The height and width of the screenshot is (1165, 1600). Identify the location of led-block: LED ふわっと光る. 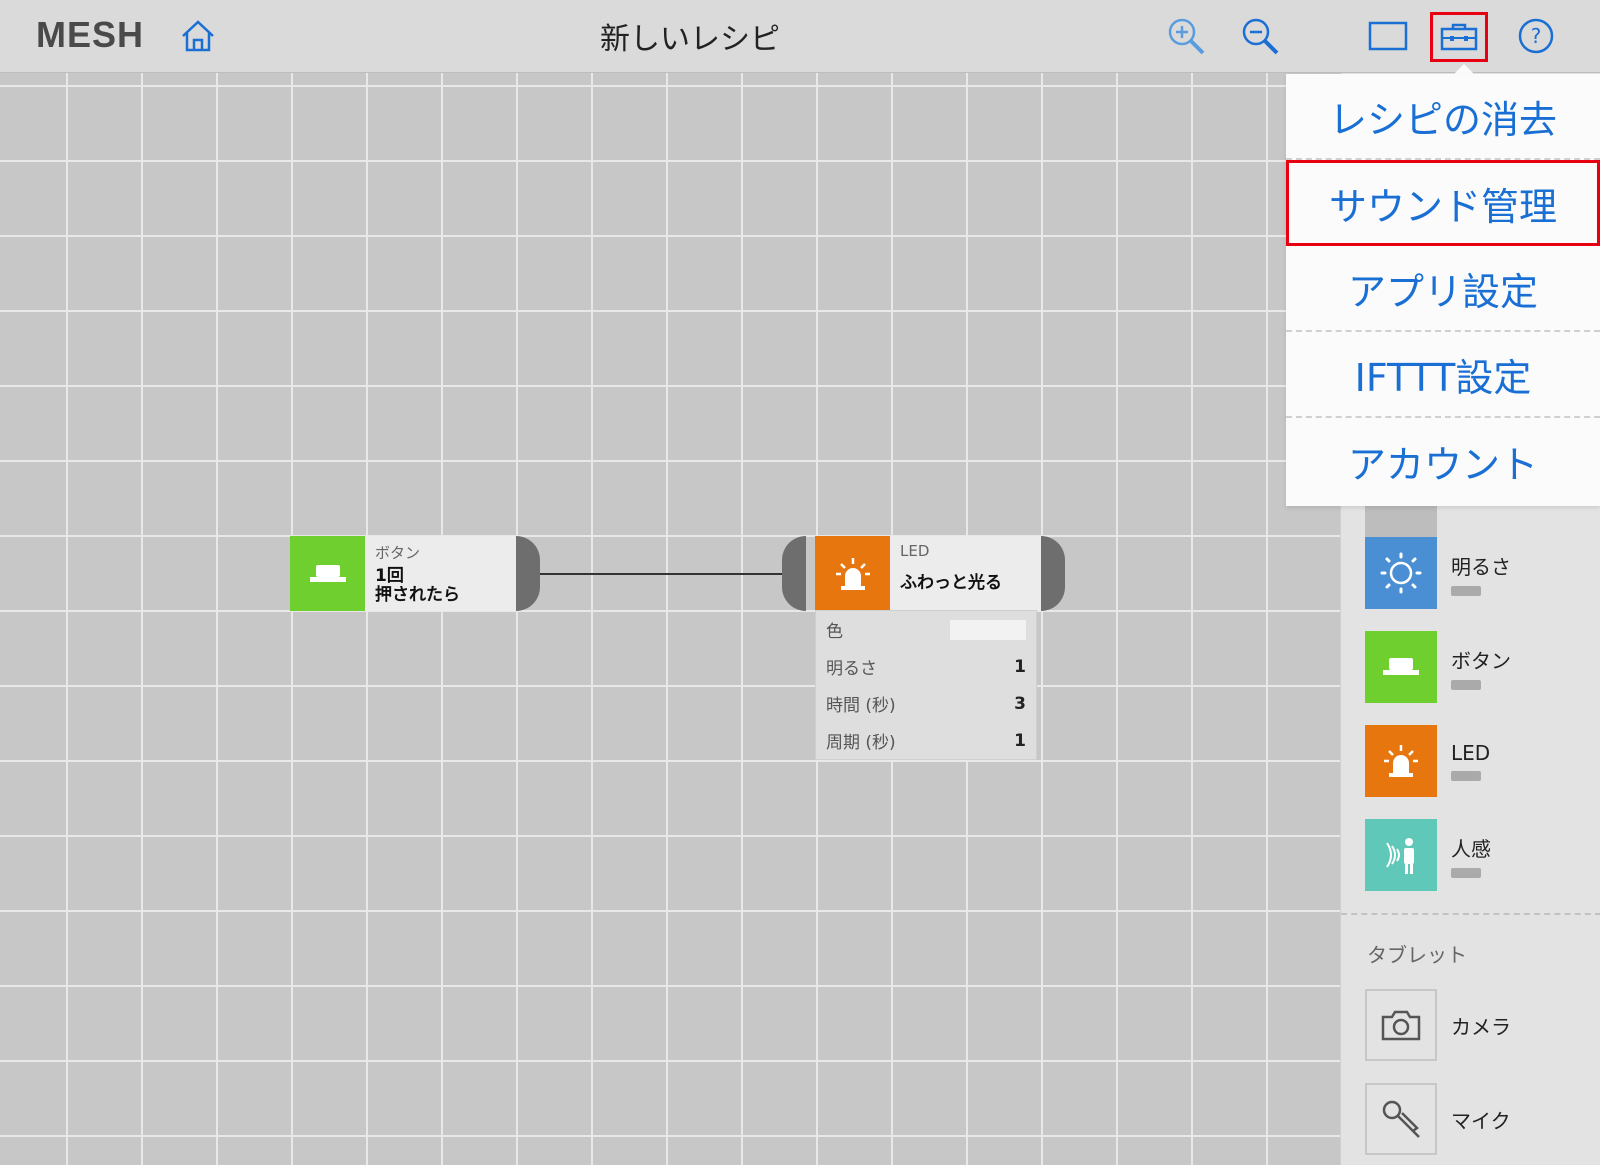
(928, 573).